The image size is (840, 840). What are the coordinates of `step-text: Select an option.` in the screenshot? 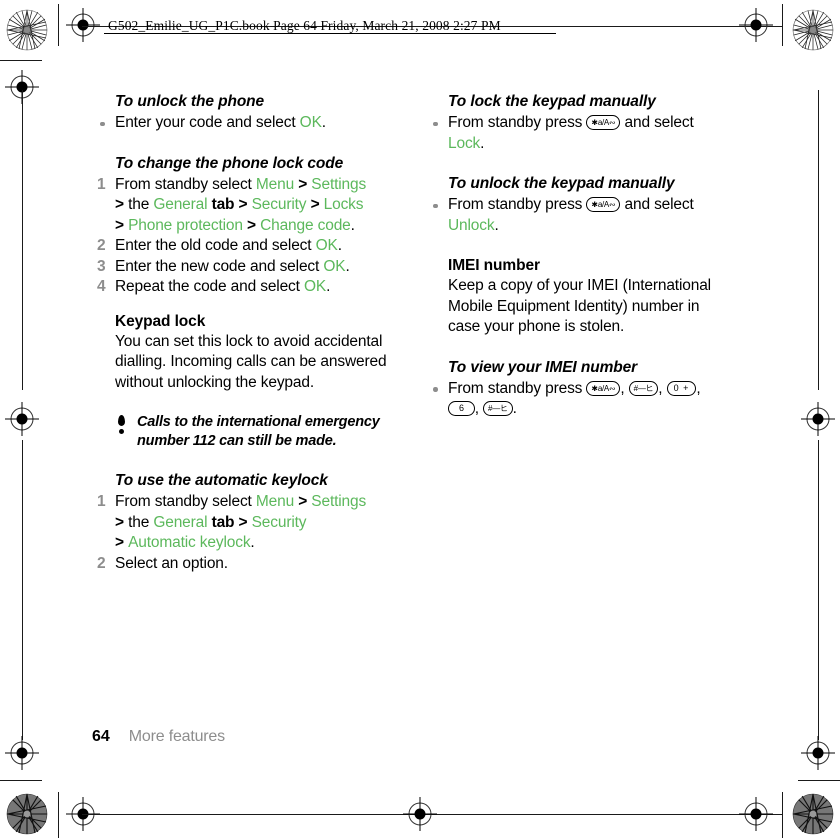 It's located at (171, 563).